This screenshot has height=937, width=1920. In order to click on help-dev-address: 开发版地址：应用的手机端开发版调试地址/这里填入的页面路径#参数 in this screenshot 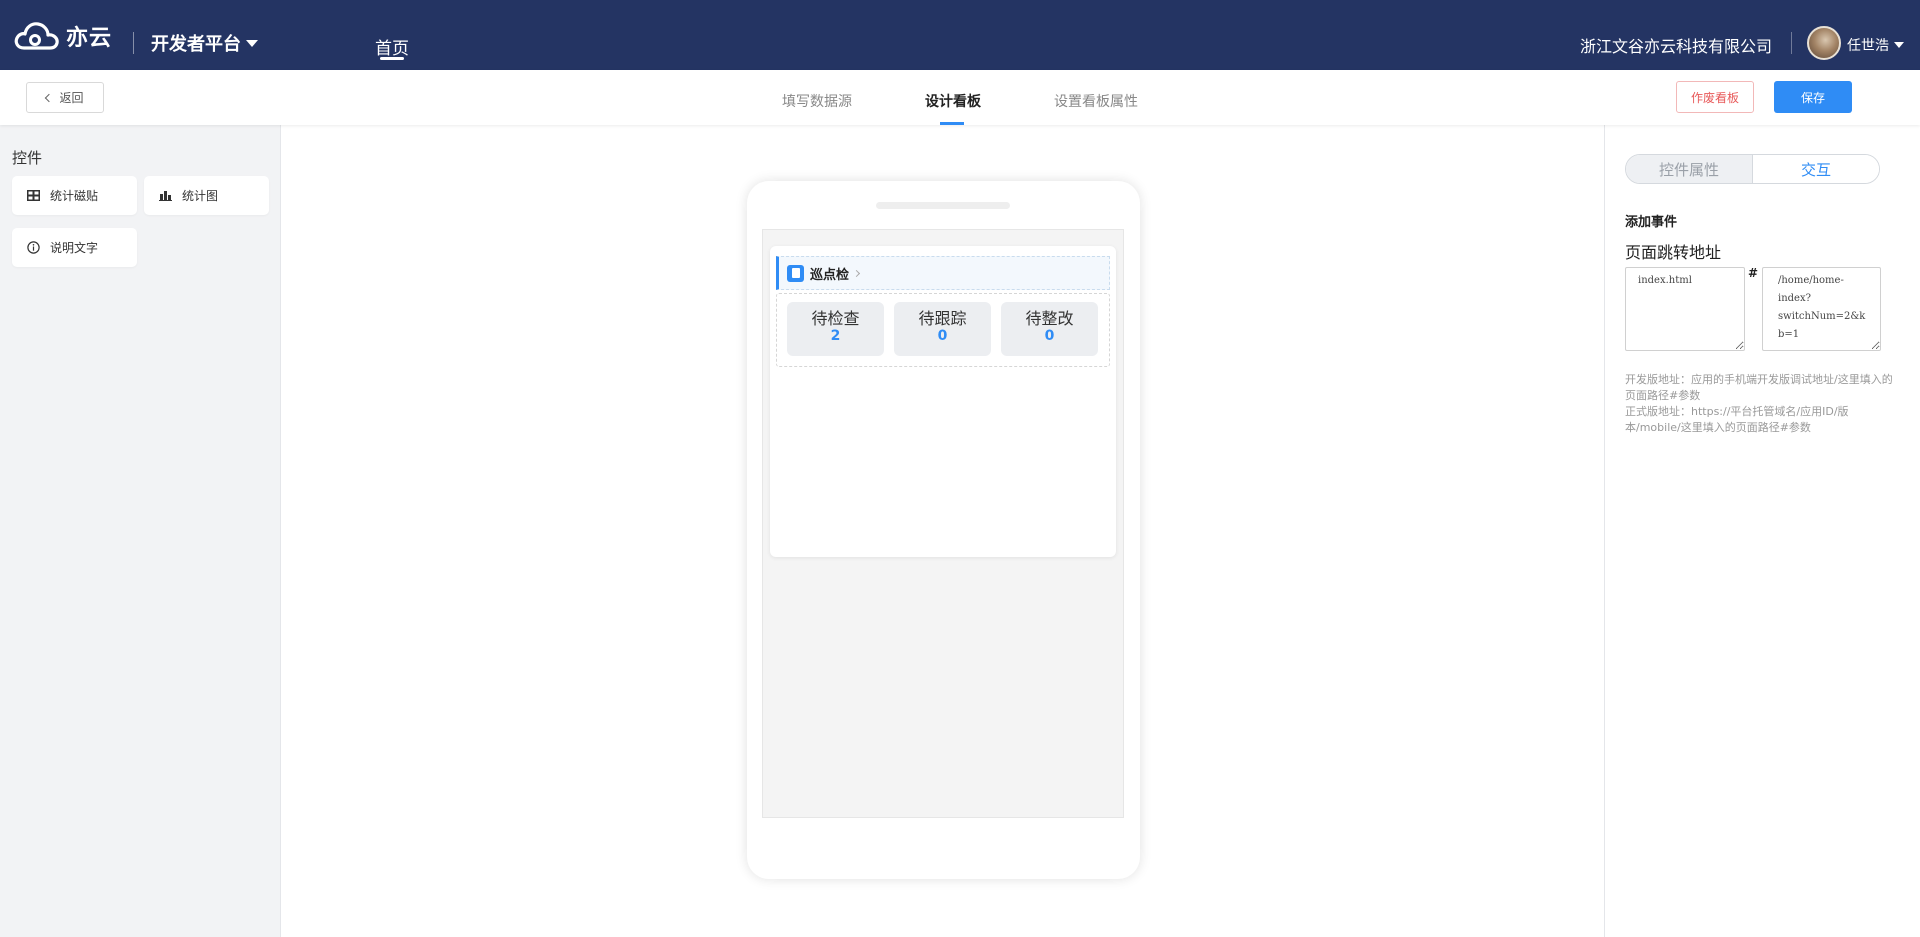, I will do `click(1759, 387)`.